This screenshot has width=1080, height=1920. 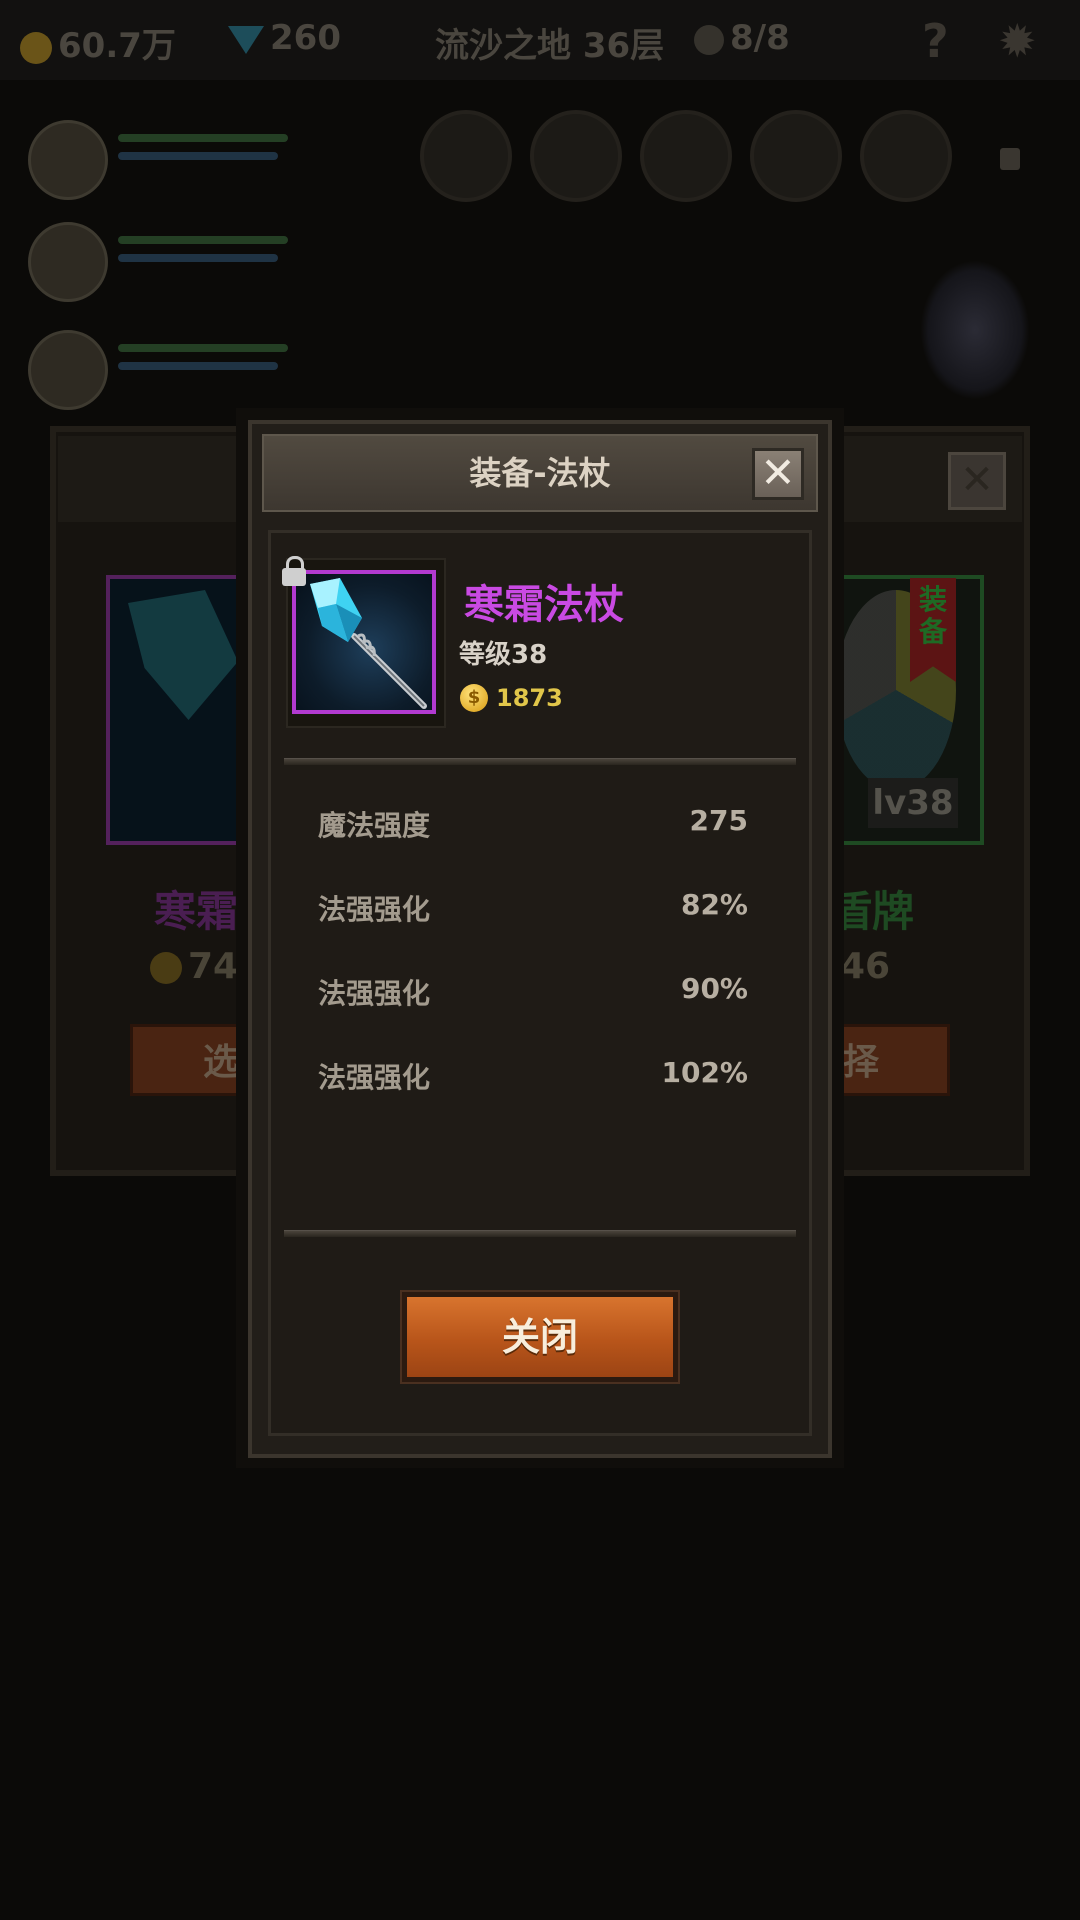 What do you see at coordinates (550, 46) in the screenshot?
I see `location-label: 流沙之地 36层` at bounding box center [550, 46].